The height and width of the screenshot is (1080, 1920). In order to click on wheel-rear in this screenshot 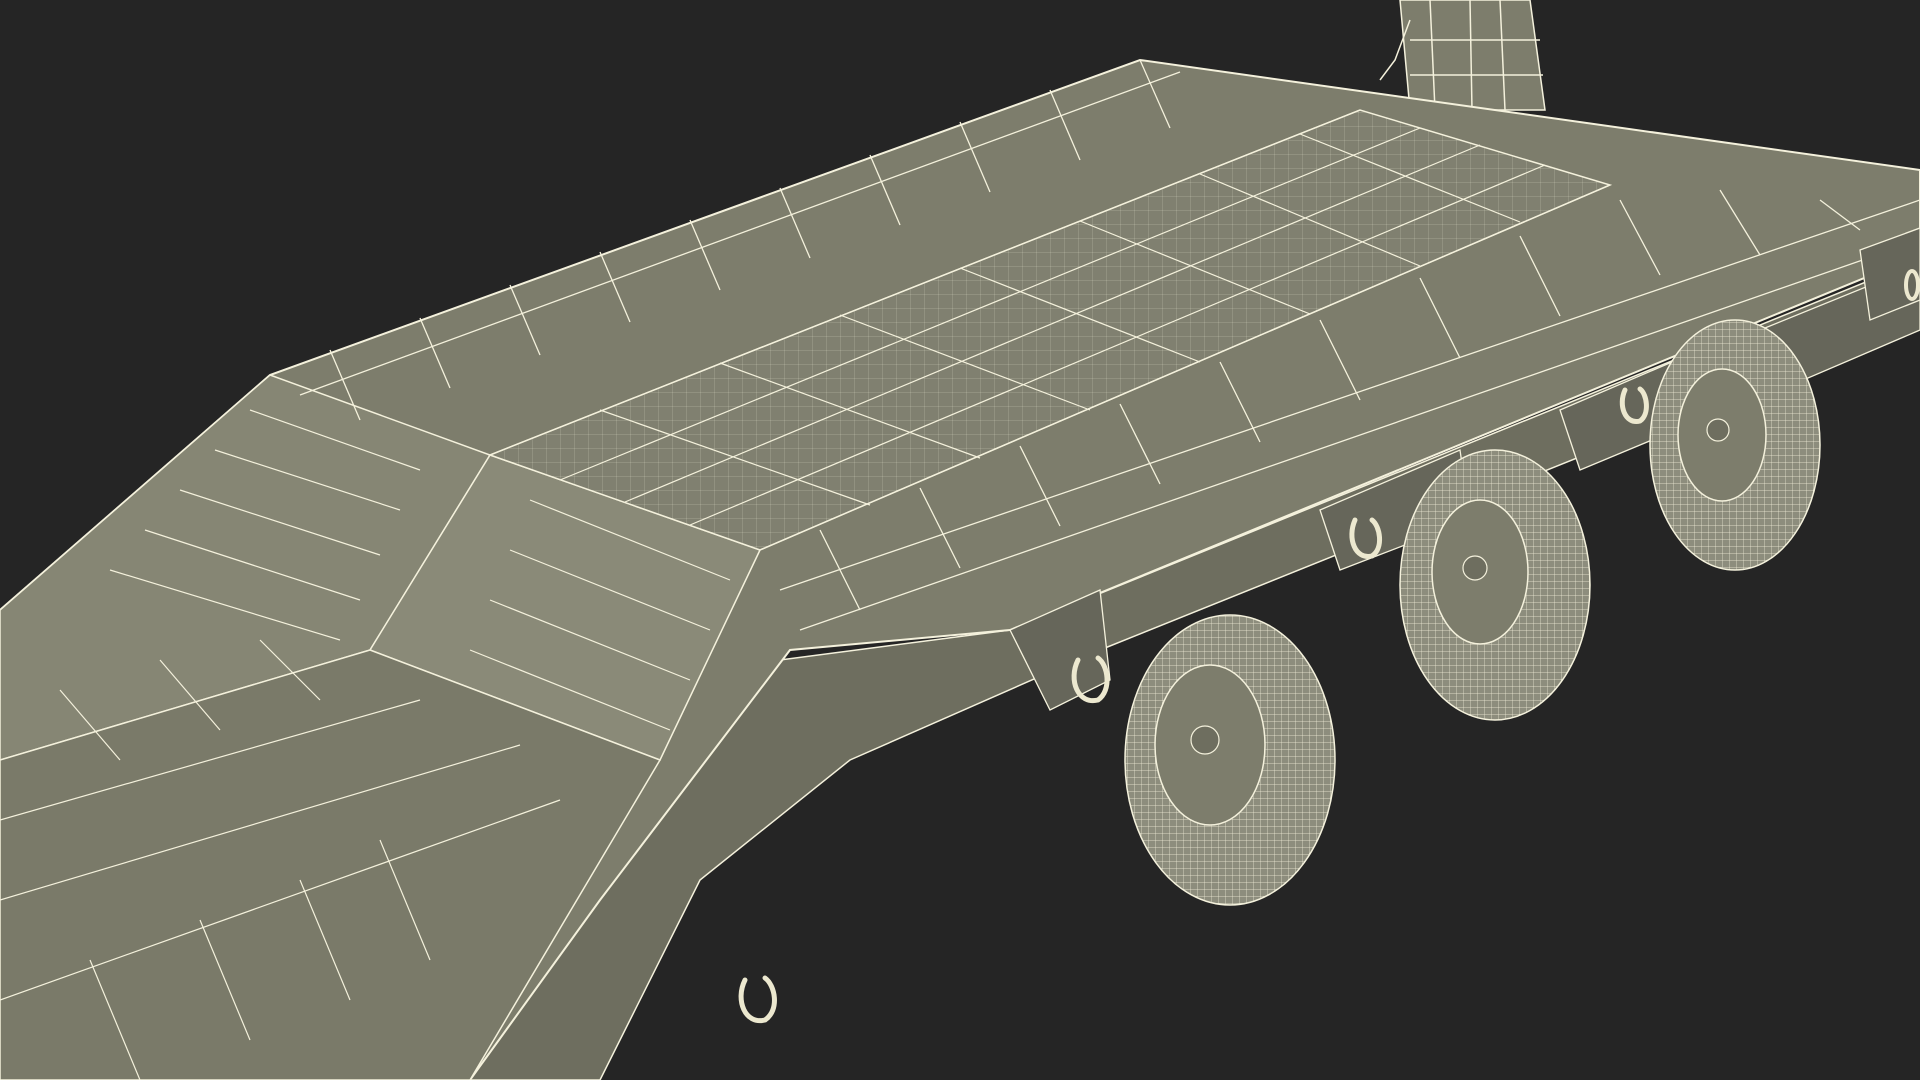, I will do `click(1735, 445)`.